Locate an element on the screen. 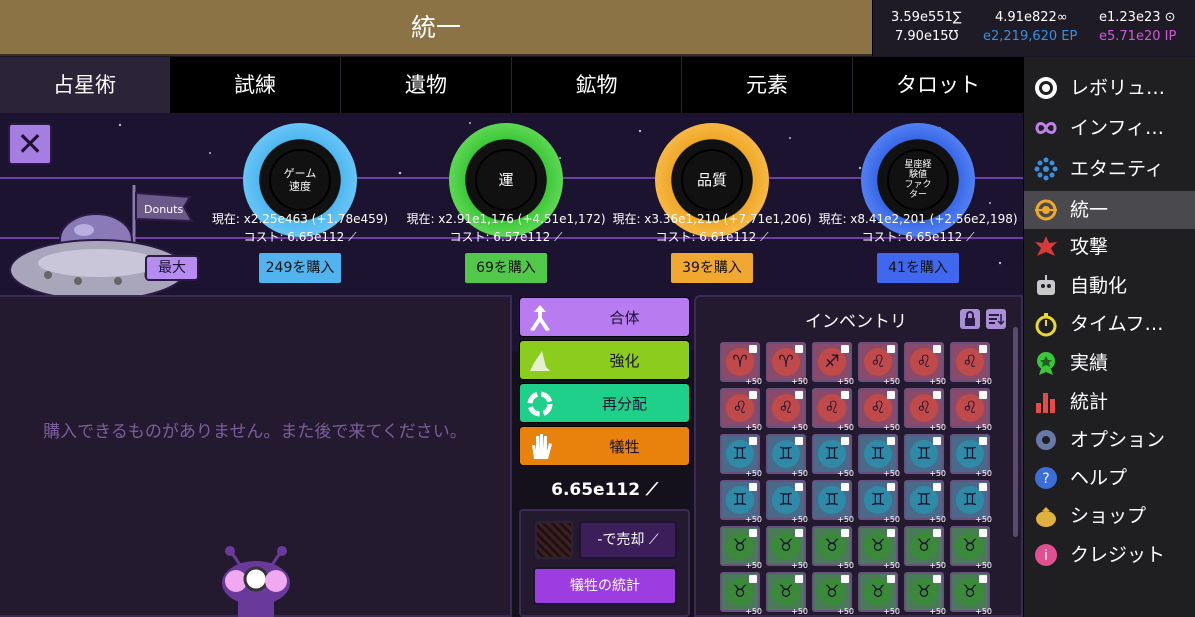  buy-luck-button: 69を購入 is located at coordinates (506, 268).